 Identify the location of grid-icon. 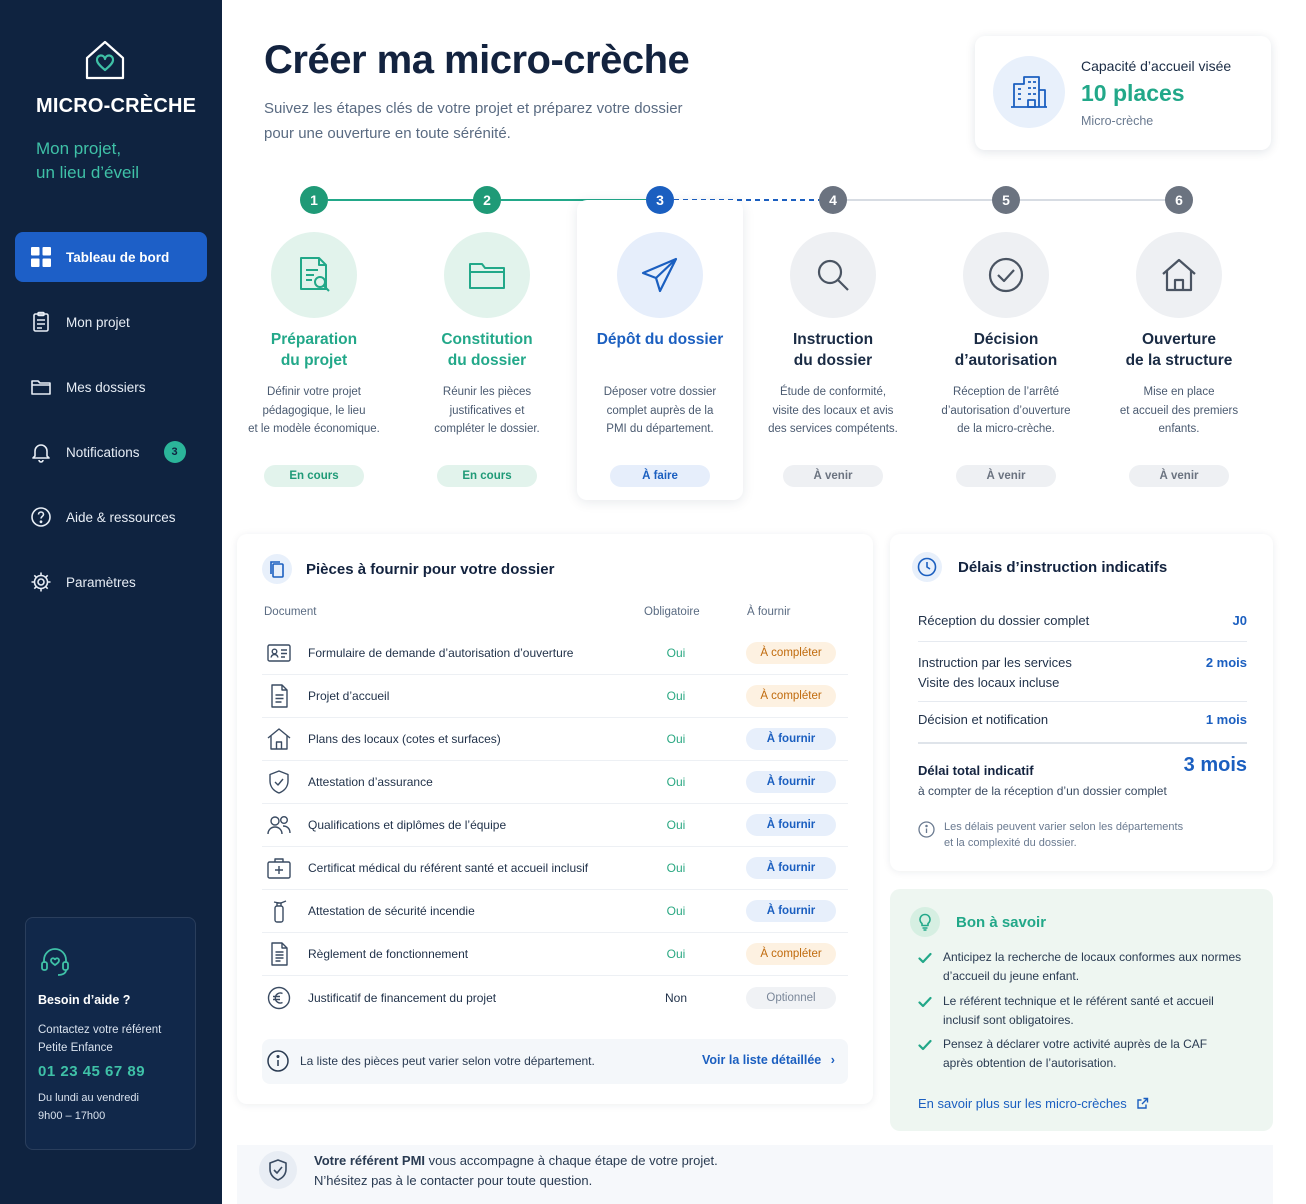
(41, 257).